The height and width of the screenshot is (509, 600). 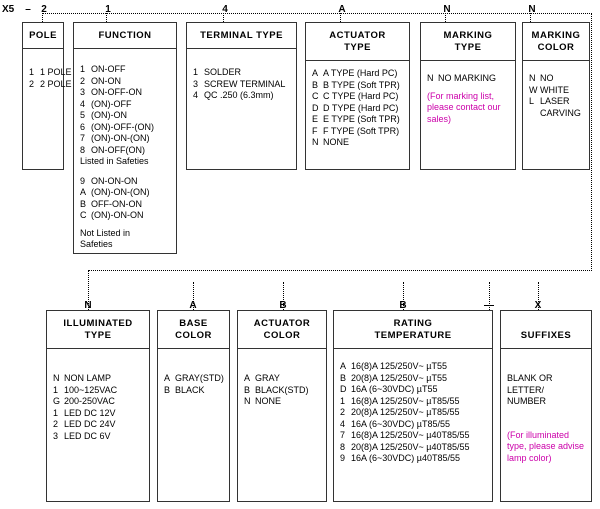 I want to click on code-key: 6, so click(x=83, y=126).